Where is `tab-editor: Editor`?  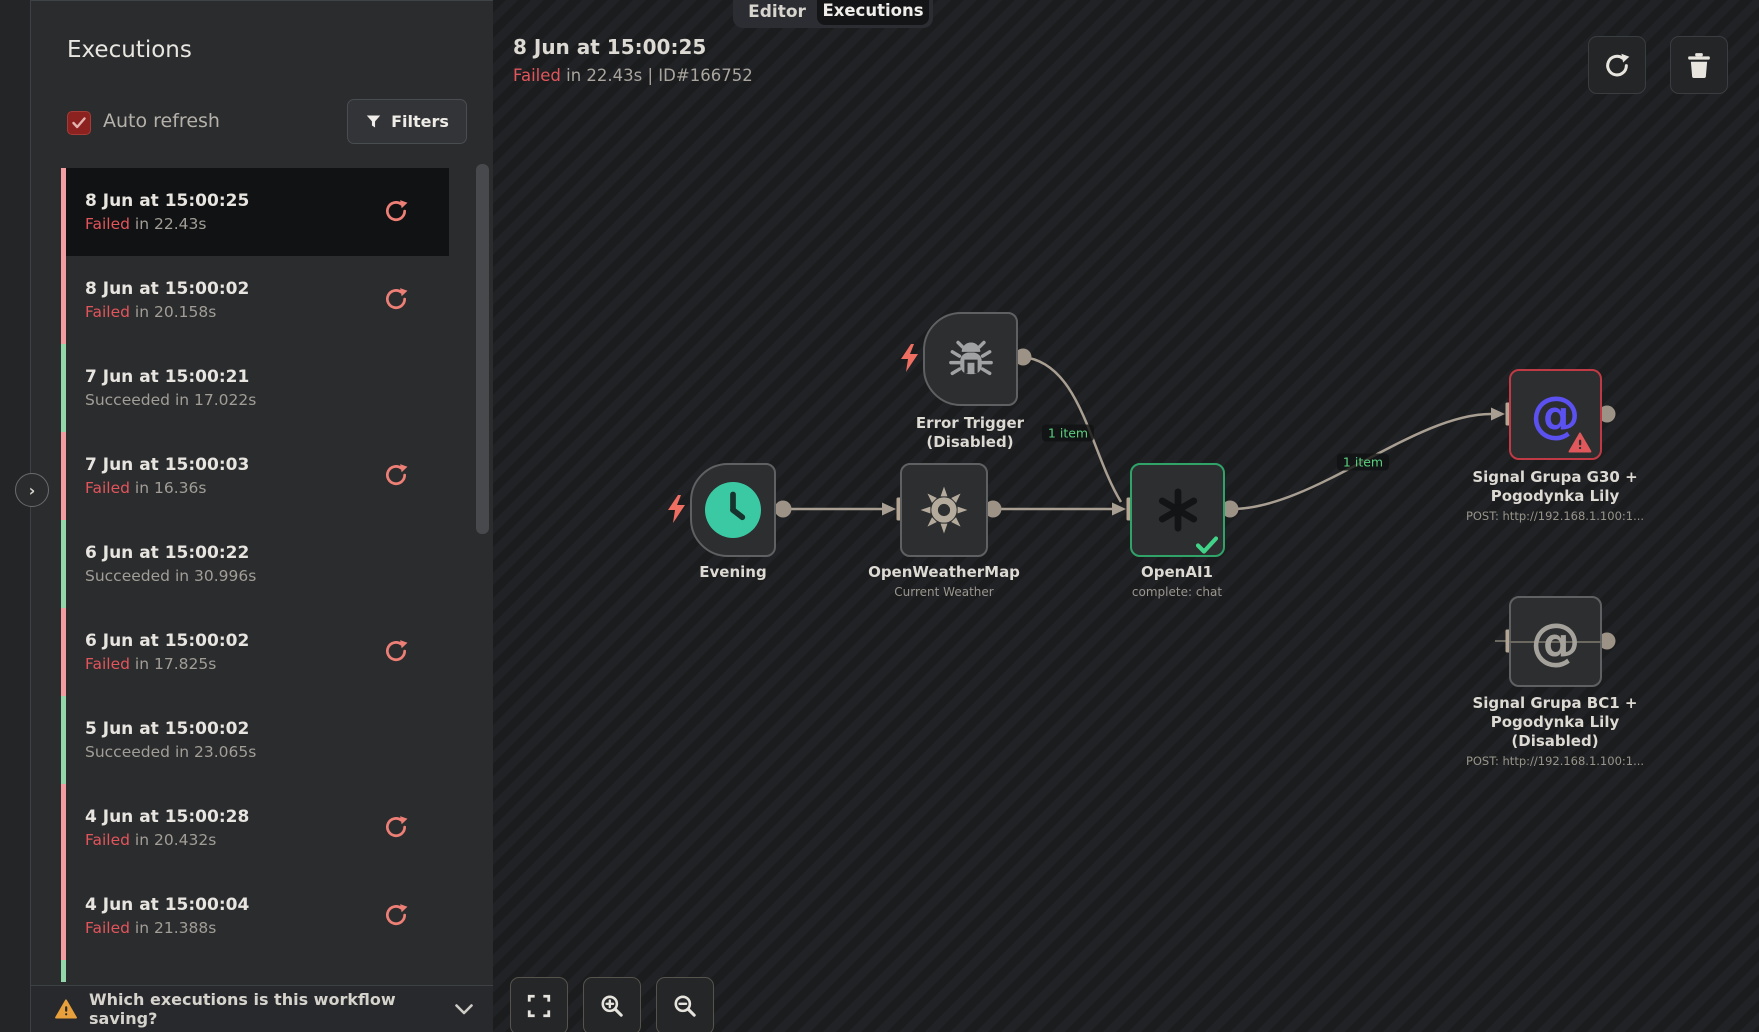
tab-editor: Editor is located at coordinates (777, 12).